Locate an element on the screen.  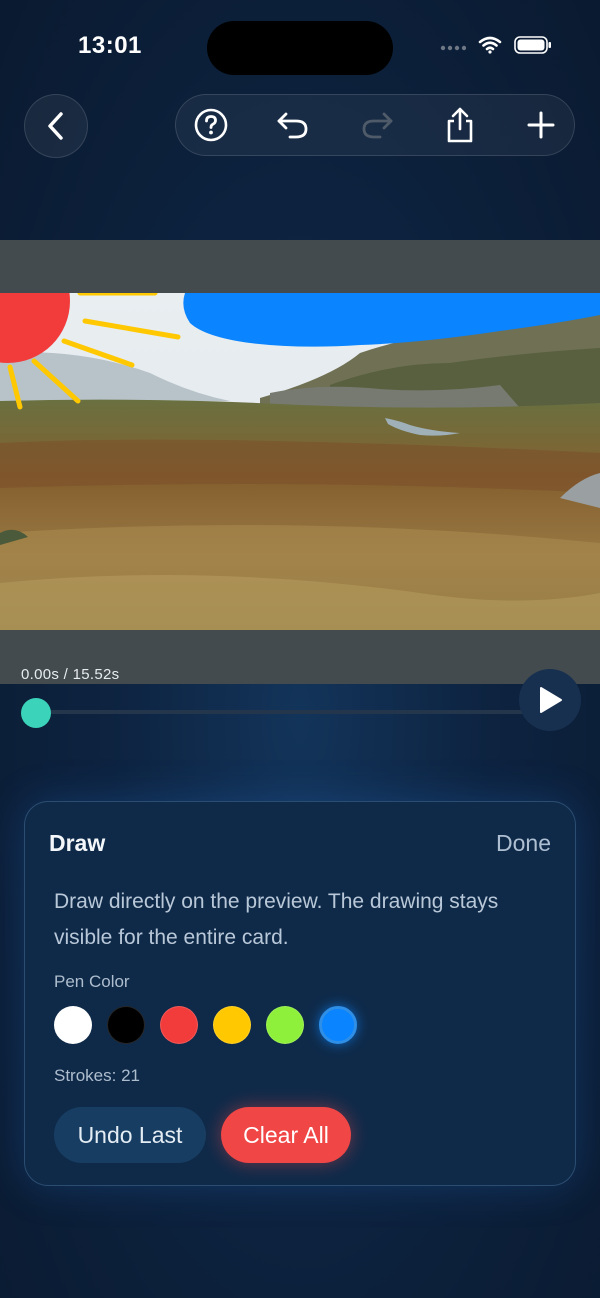
done-button: Done is located at coordinates (523, 843).